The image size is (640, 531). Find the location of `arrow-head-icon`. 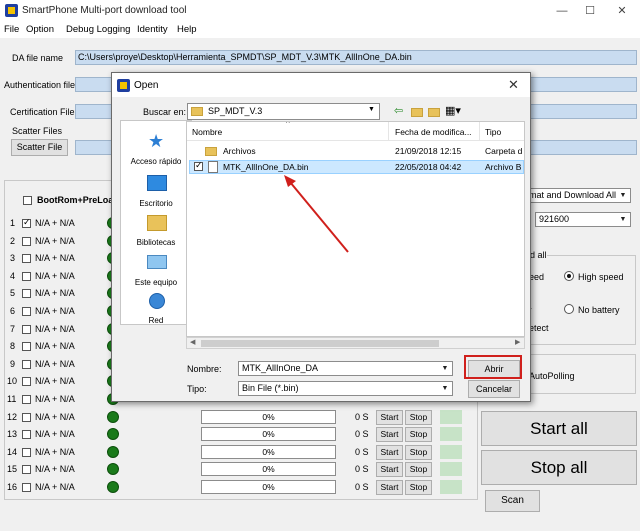

arrow-head-icon is located at coordinates (290, 181).